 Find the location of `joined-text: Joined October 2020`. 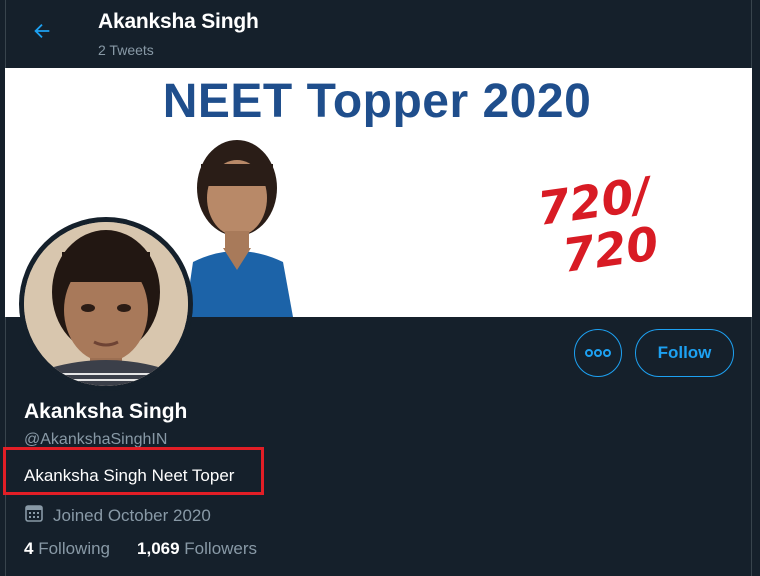

joined-text: Joined October 2020 is located at coordinates (132, 515).